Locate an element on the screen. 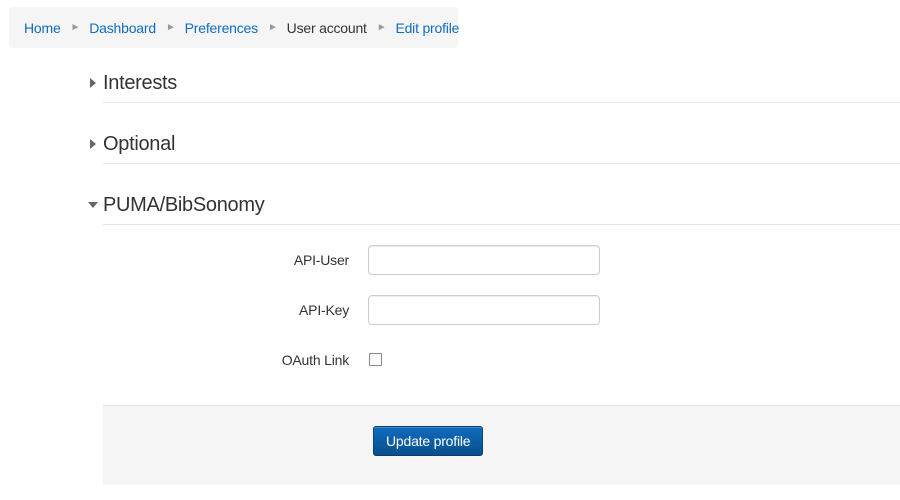 The height and width of the screenshot is (500, 900). section-title-puma-bibsonomy: PUMA/BibSonomy is located at coordinates (184, 204).